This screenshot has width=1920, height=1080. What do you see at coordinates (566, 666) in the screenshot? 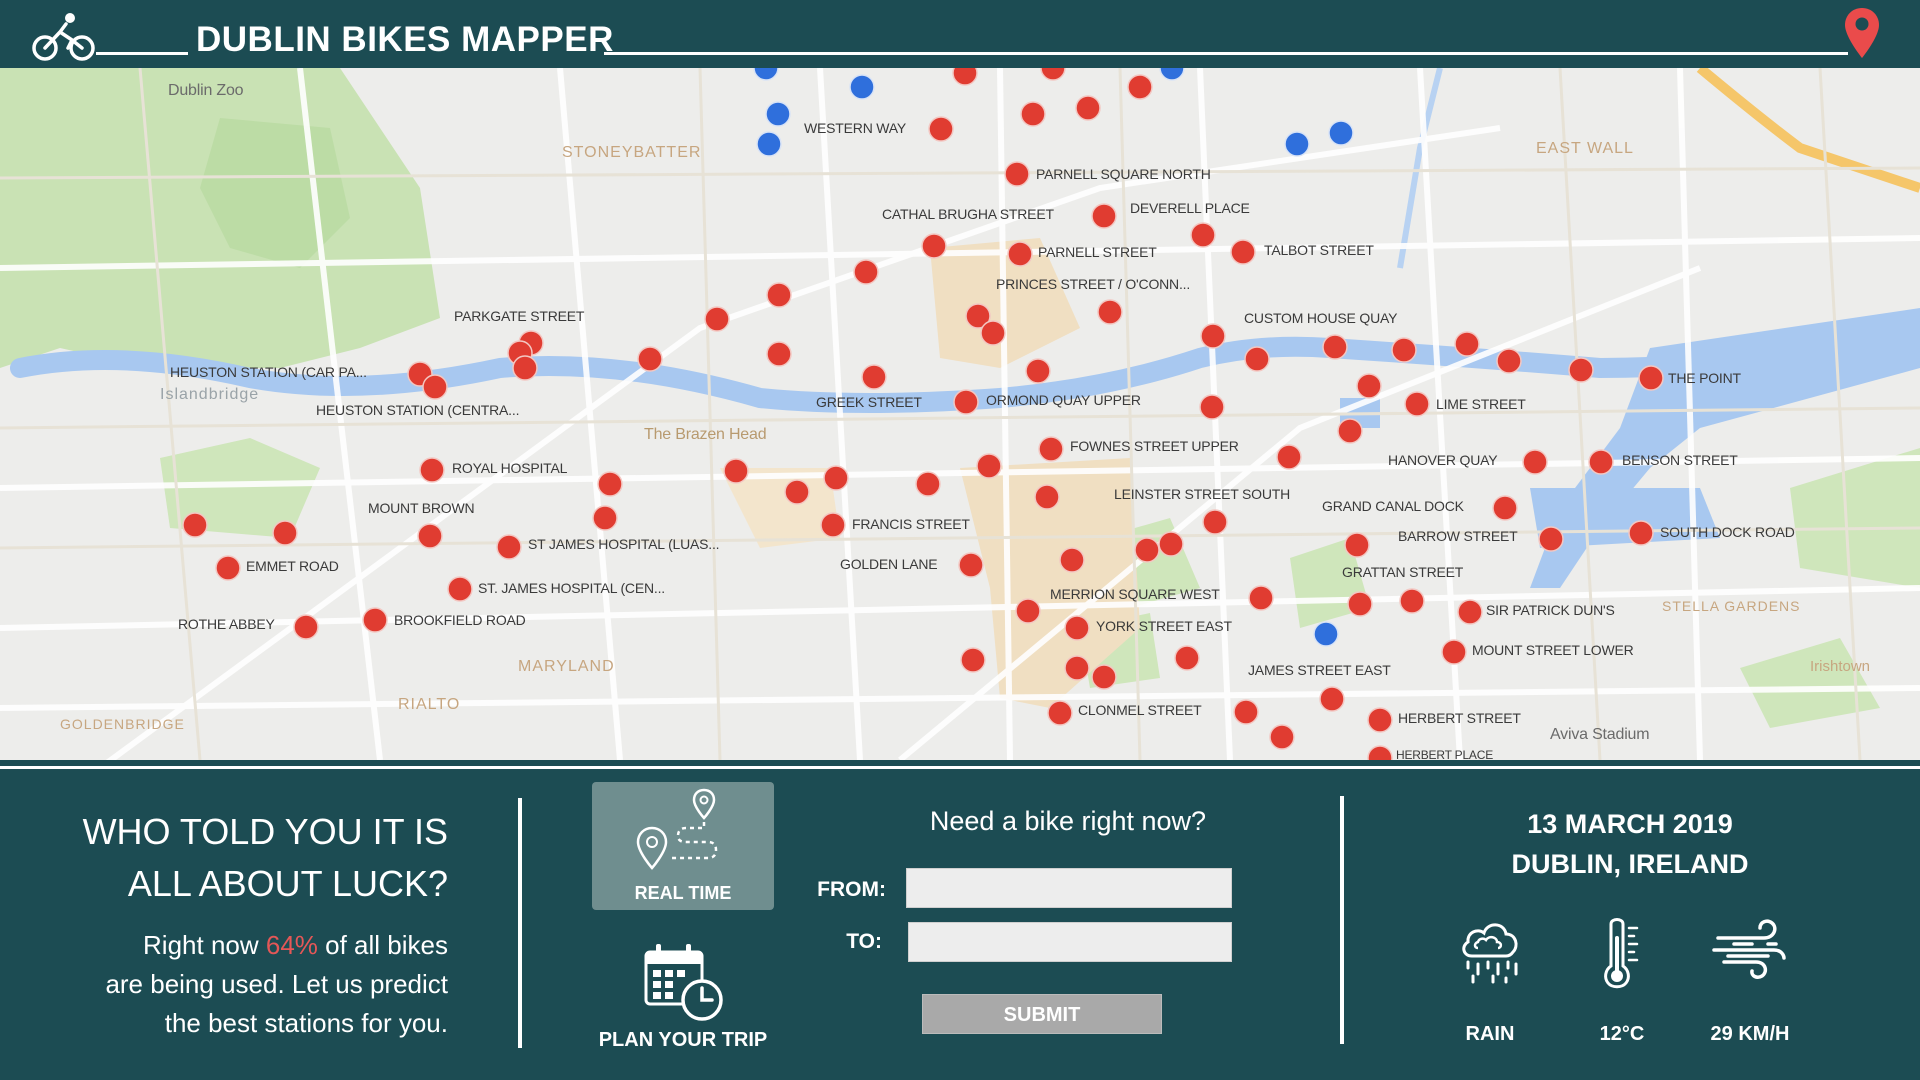
I see `map-area-label: MARYLAND` at bounding box center [566, 666].